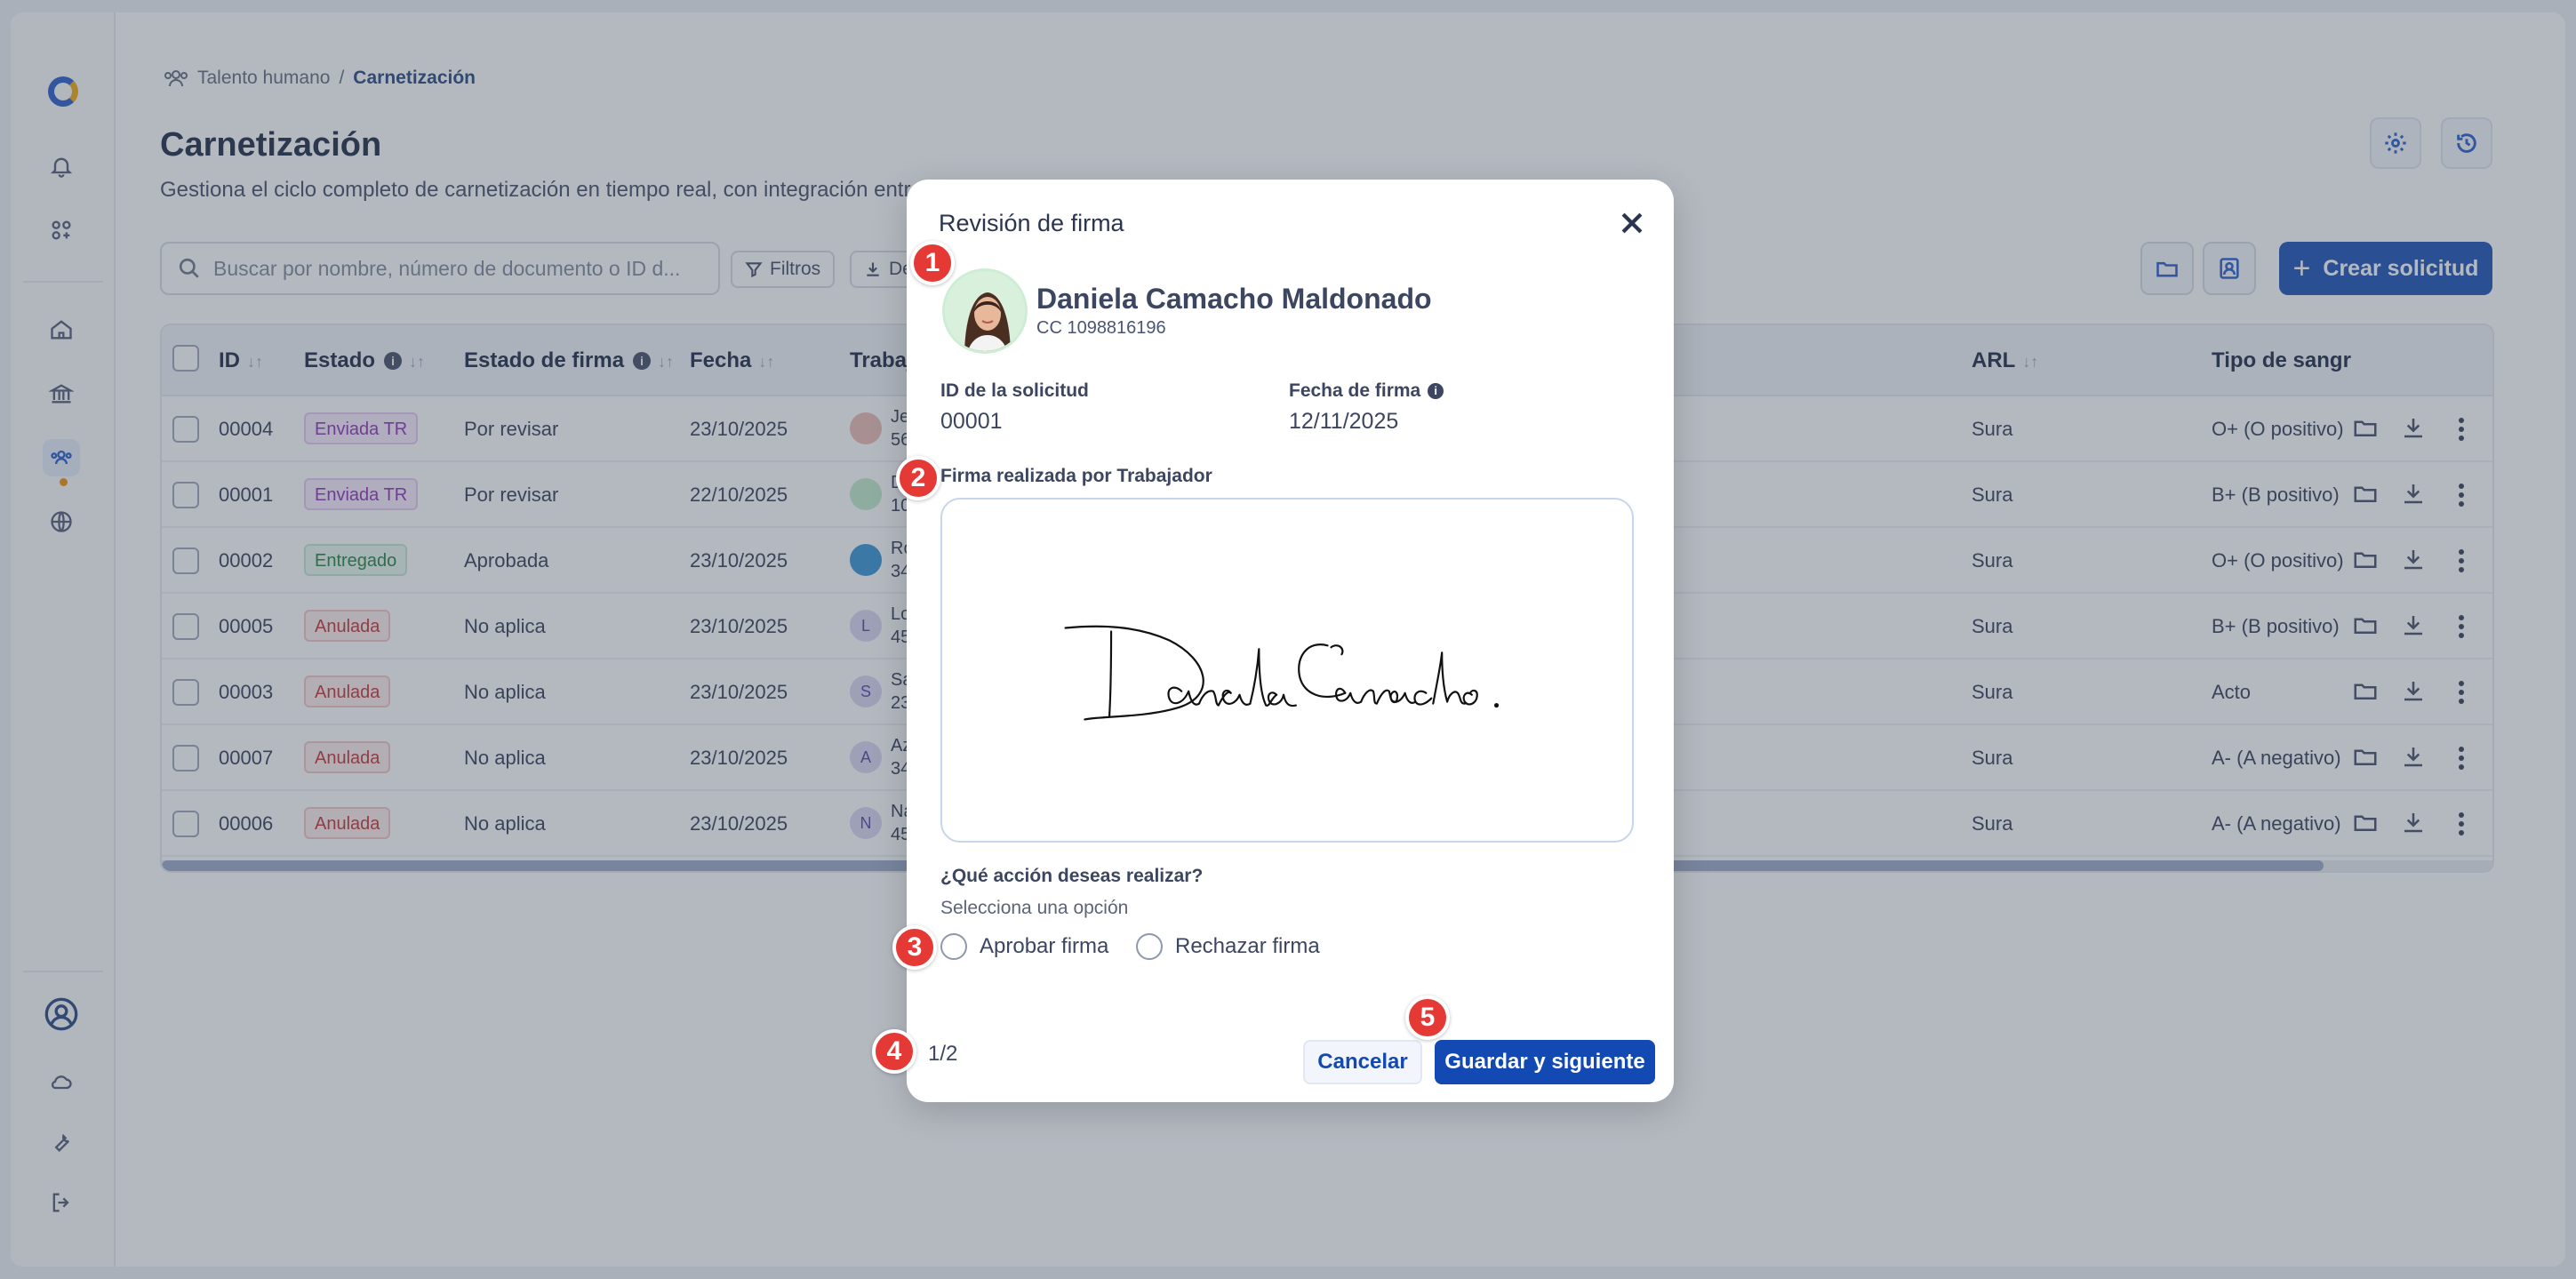 The image size is (2576, 1279). What do you see at coordinates (1344, 421) in the screenshot?
I see `sign-date-value: 12/11/2025` at bounding box center [1344, 421].